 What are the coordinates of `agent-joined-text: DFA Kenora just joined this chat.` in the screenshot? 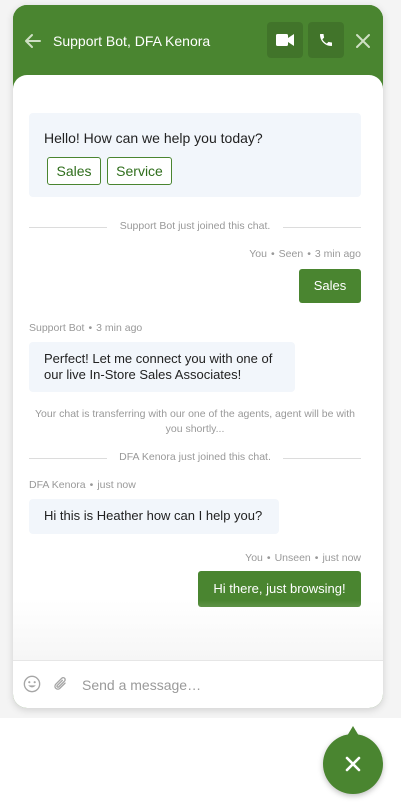 It's located at (195, 457).